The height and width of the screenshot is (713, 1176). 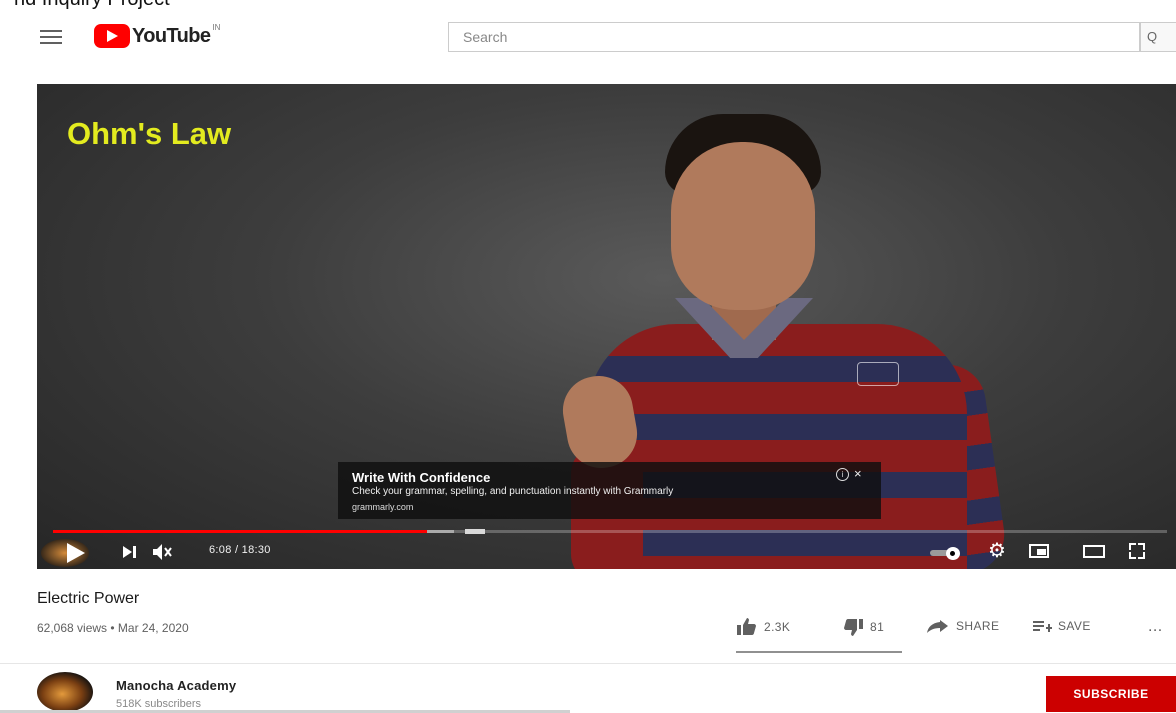 I want to click on share-arrow-icon, so click(x=937, y=626).